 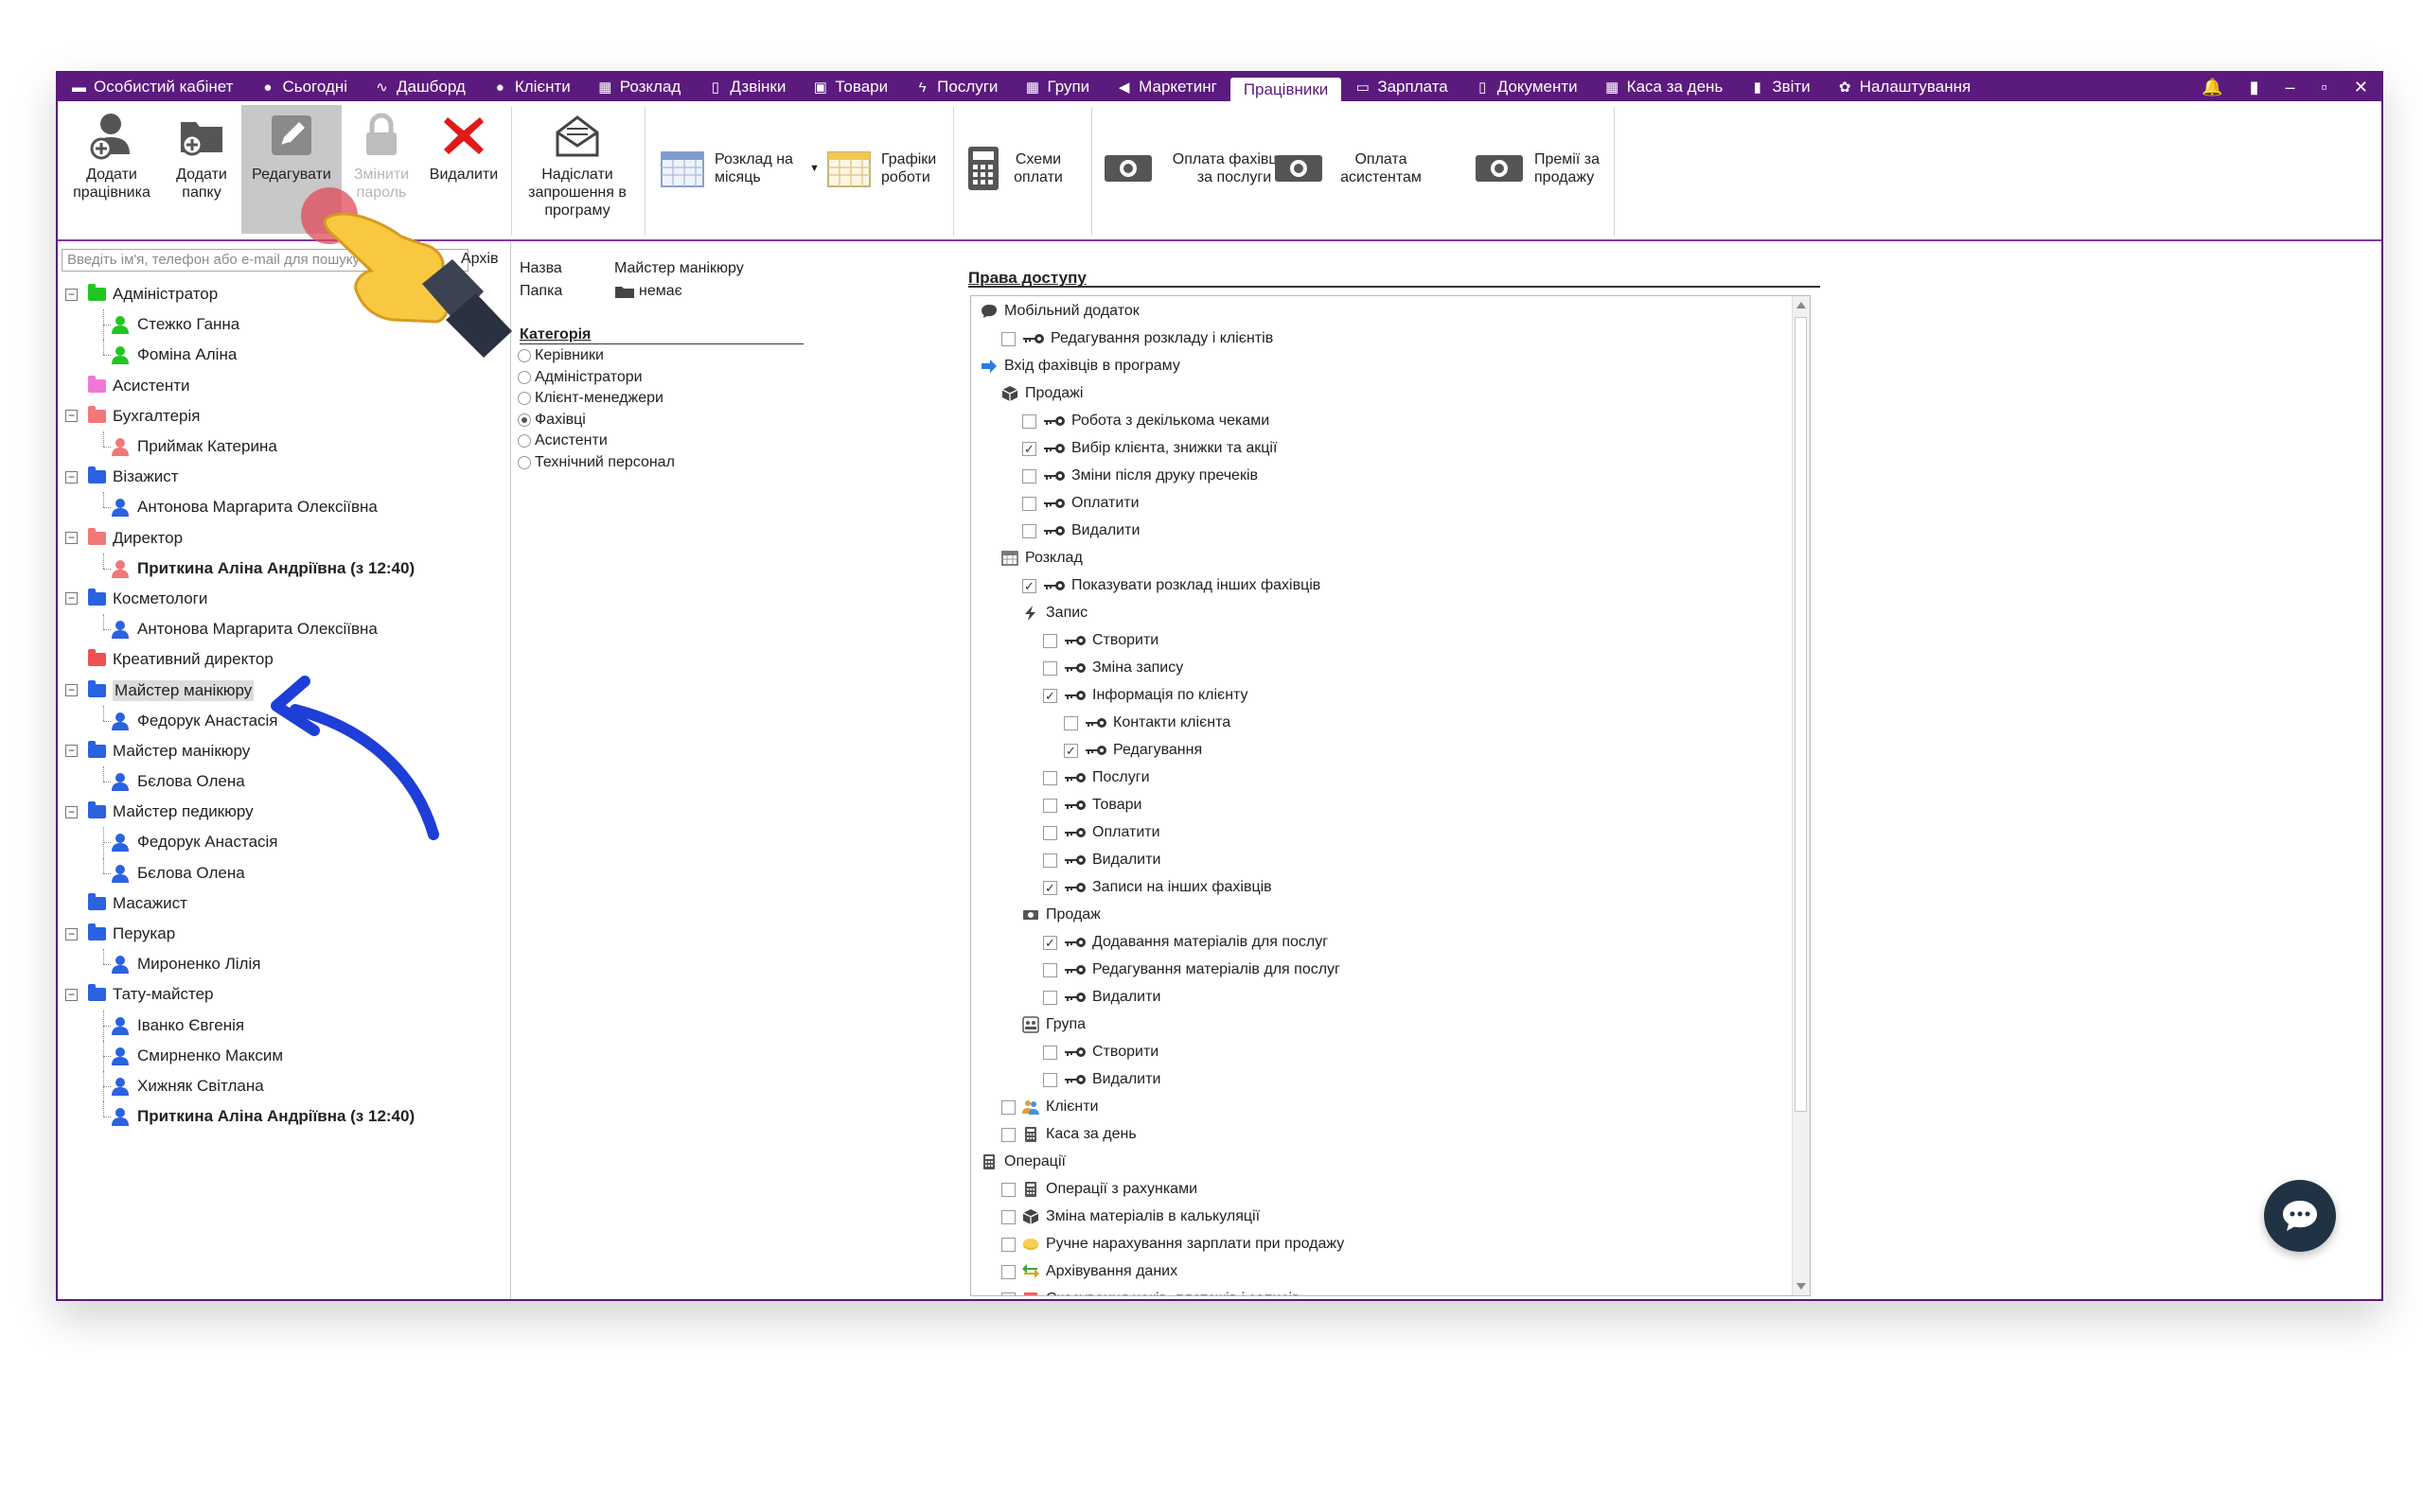 What do you see at coordinates (1057, 87) in the screenshot?
I see `nav-item-8: ▦ Групи` at bounding box center [1057, 87].